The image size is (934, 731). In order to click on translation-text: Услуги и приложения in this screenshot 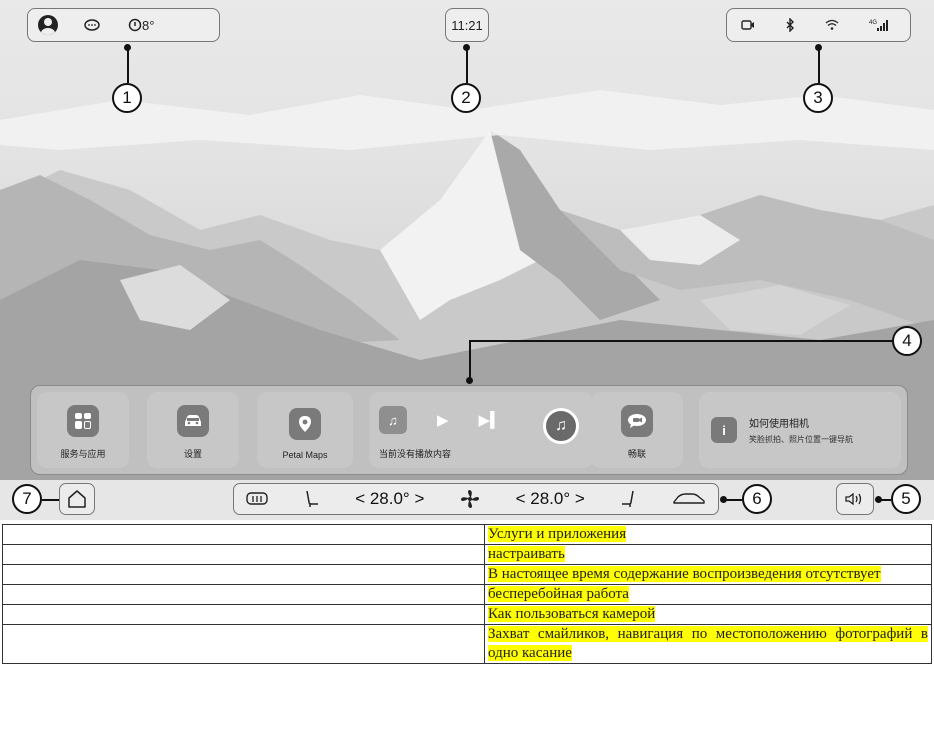, I will do `click(557, 534)`.